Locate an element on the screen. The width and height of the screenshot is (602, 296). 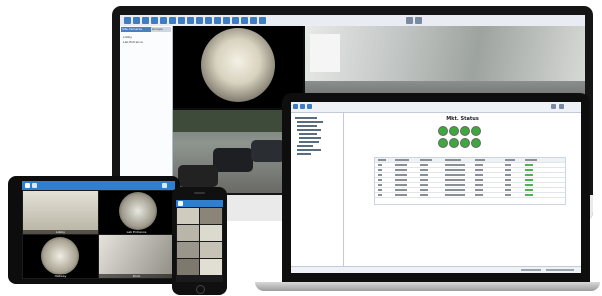
tablet-device: Lobby Lab Entrance Hallway Dock is located at coordinates (94, 230).